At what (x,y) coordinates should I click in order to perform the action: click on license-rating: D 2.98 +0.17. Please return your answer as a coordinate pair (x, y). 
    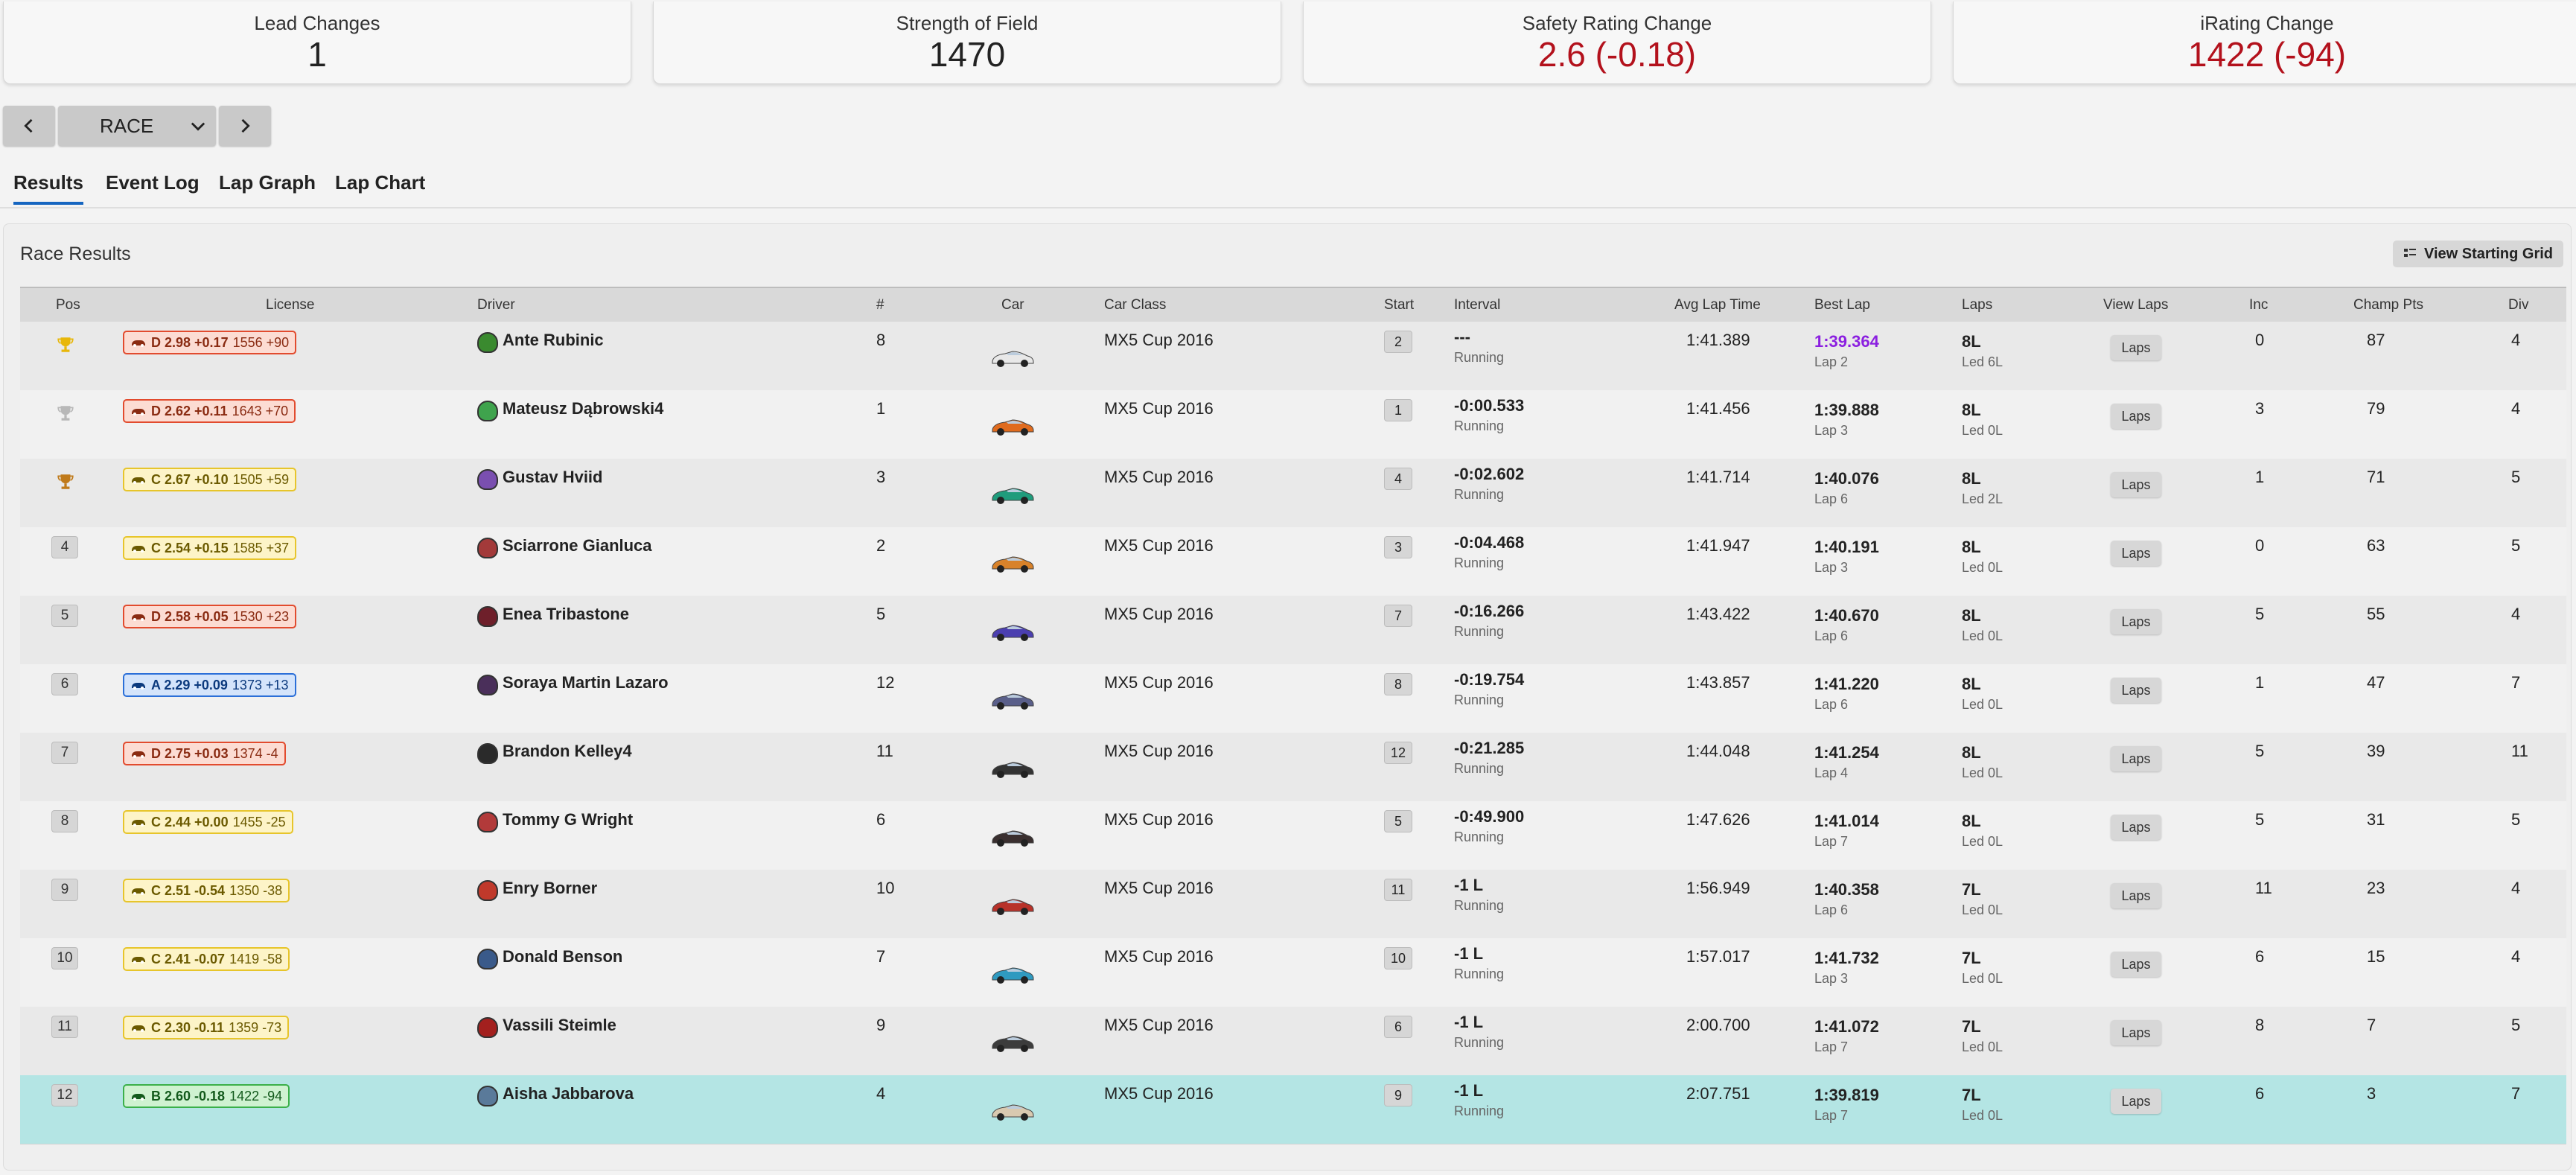
    Looking at the image, I should click on (190, 342).